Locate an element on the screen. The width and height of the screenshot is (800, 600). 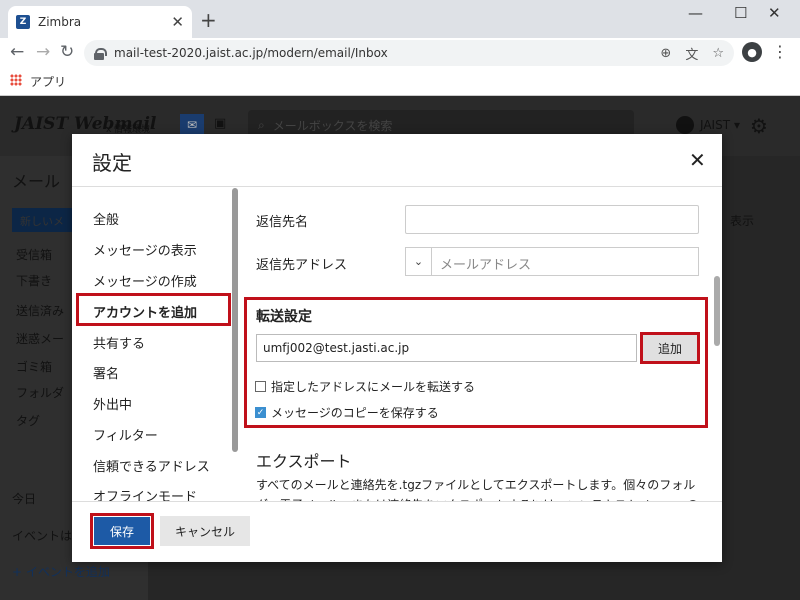
export-title: エクスポート is located at coordinates (304, 461).